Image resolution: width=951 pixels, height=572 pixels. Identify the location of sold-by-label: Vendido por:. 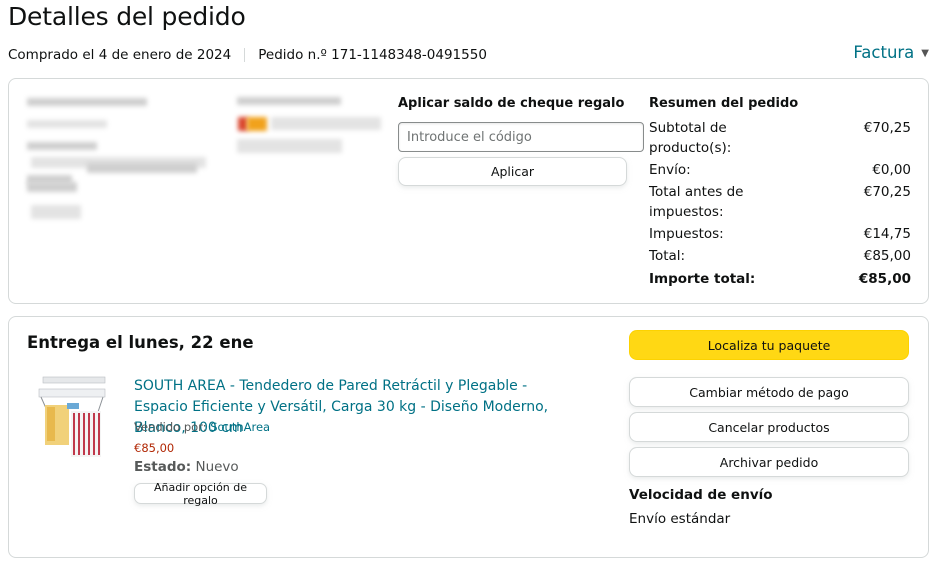
(170, 427).